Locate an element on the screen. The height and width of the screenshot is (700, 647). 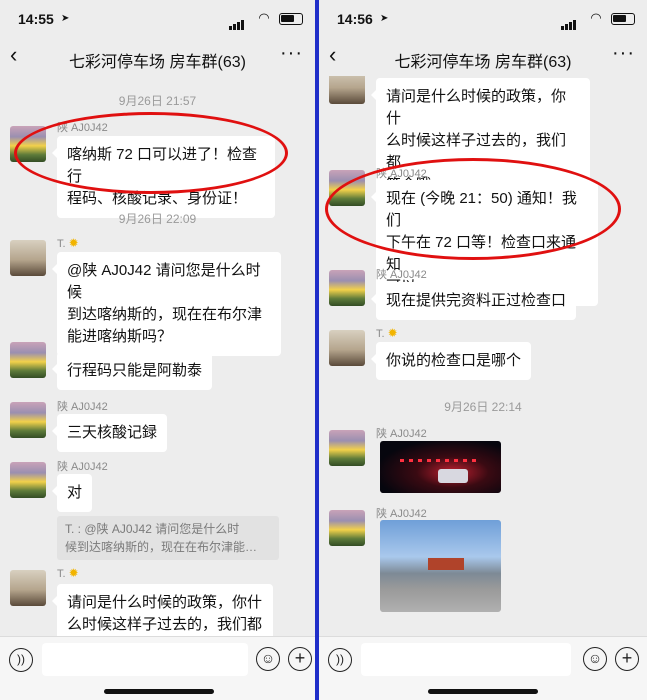
timestamp: 9月26日 21:57 is located at coordinates (157, 101).